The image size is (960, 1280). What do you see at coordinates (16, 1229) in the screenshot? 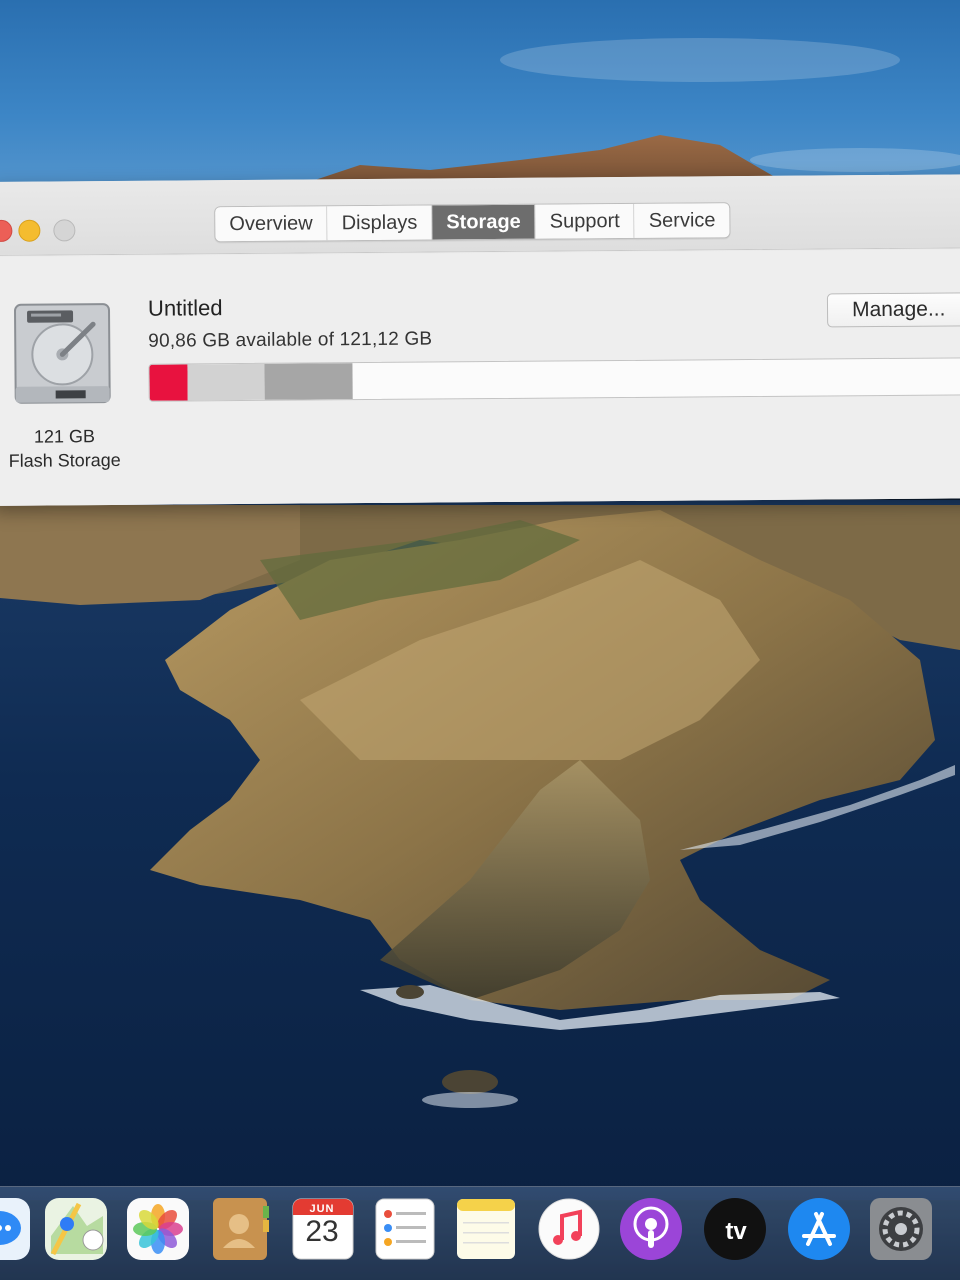
I see `messages-icon` at bounding box center [16, 1229].